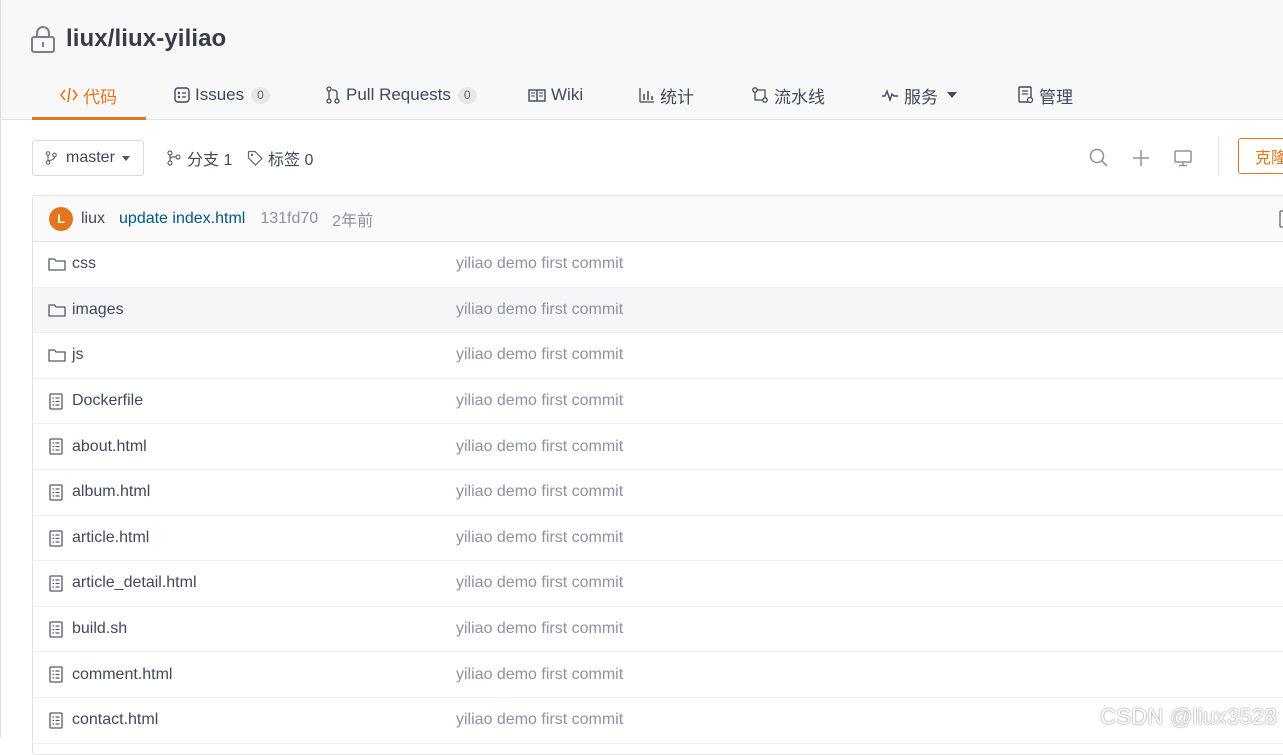  I want to click on issues-count-badge: 0, so click(260, 95).